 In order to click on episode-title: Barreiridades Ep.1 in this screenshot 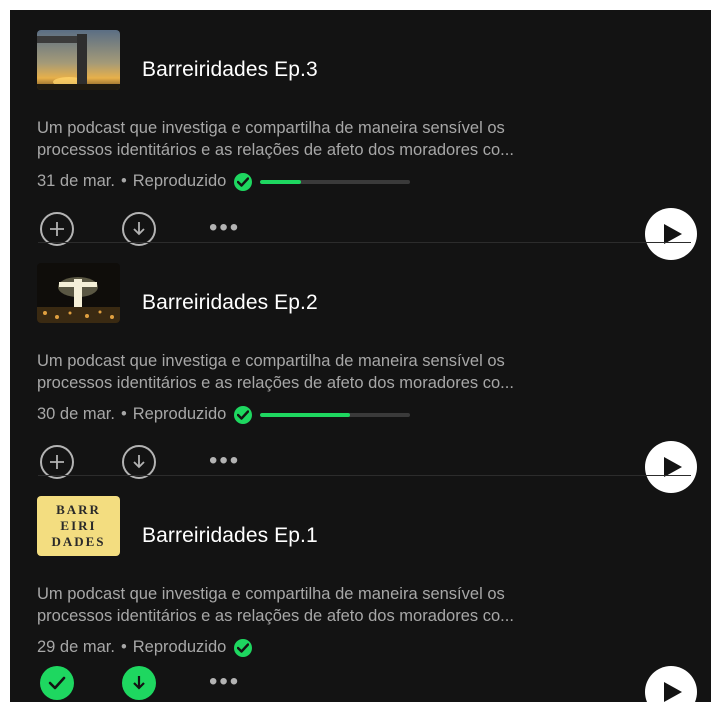, I will do `click(230, 536)`.